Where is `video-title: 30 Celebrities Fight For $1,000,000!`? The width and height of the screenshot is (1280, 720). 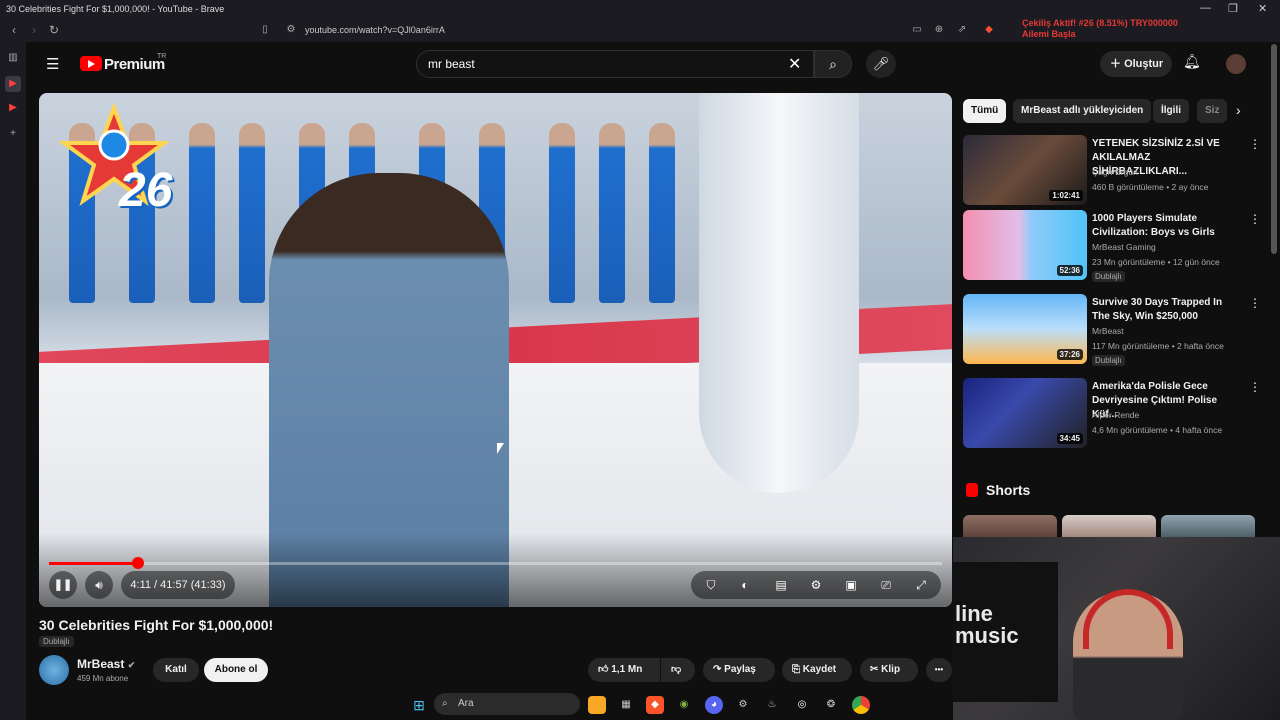 video-title: 30 Celebrities Fight For $1,000,000! is located at coordinates (156, 625).